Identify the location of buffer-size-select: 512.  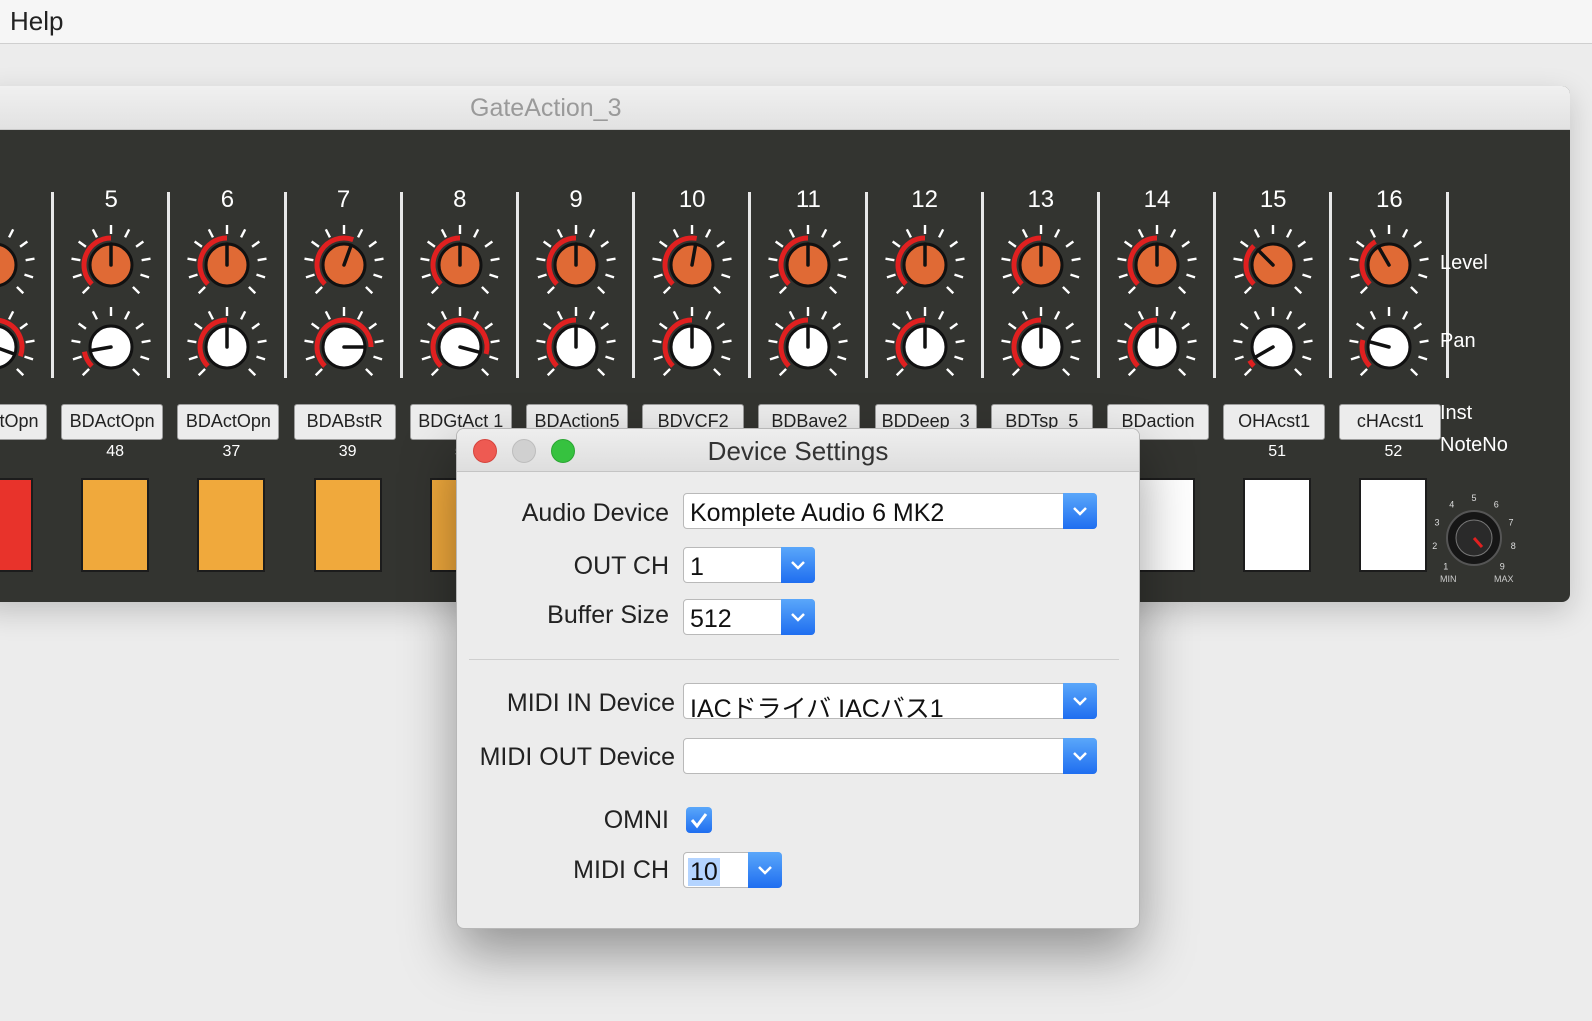
(749, 617).